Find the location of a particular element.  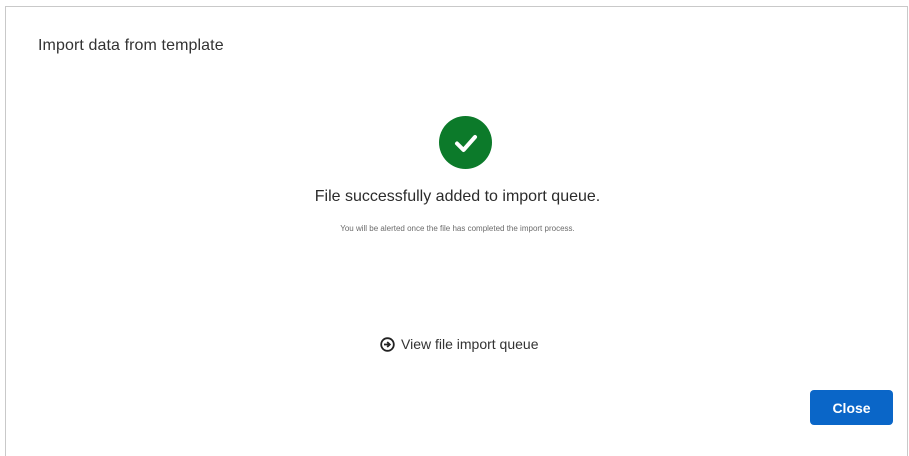

view-import-queue-label: View file import queue is located at coordinates (470, 344).